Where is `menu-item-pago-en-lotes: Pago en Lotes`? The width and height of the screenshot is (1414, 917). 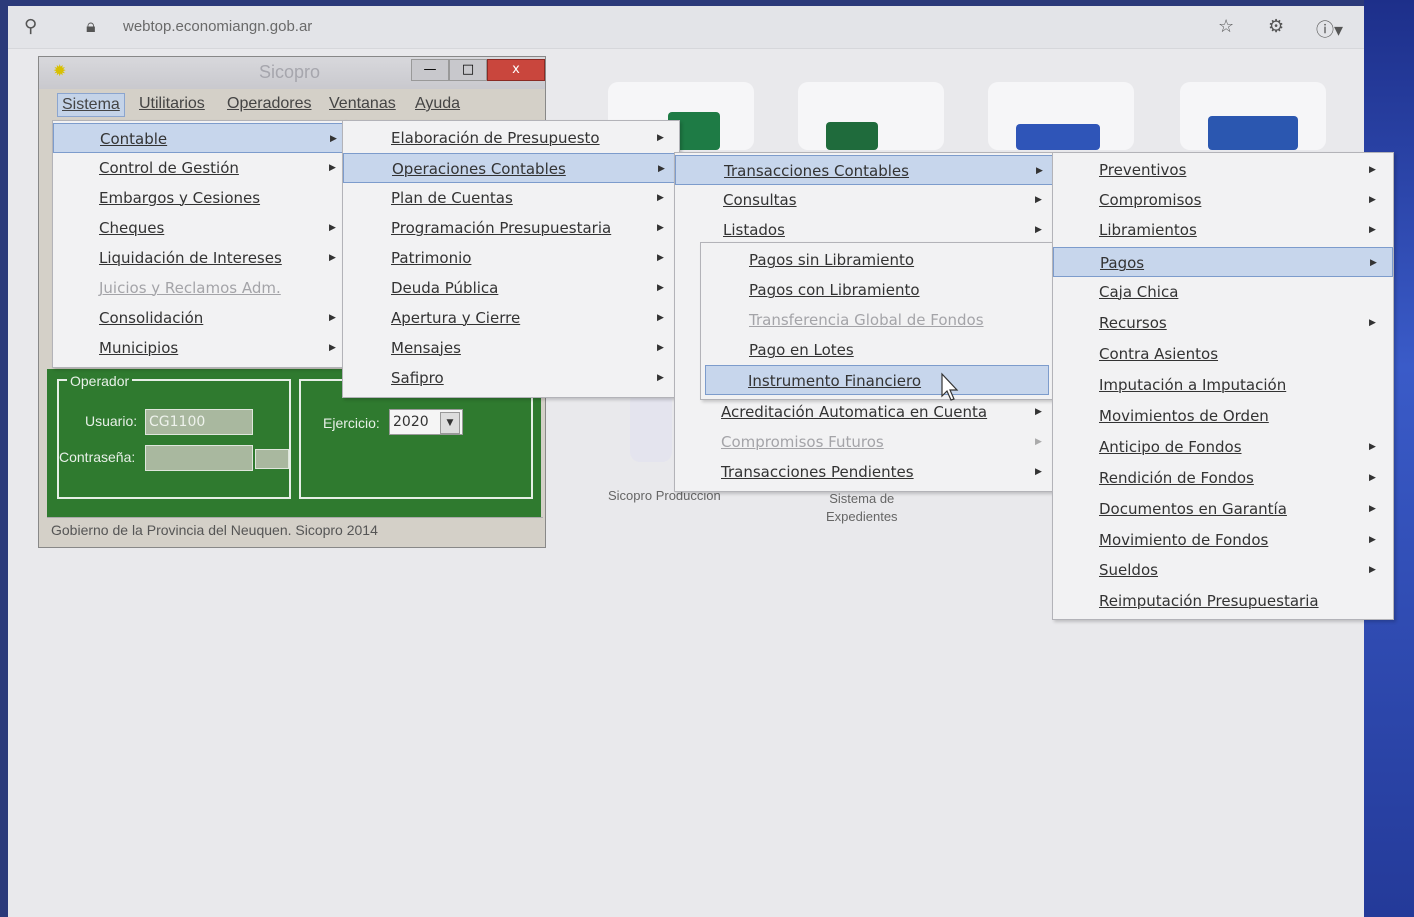 menu-item-pago-en-lotes: Pago en Lotes is located at coordinates (877, 350).